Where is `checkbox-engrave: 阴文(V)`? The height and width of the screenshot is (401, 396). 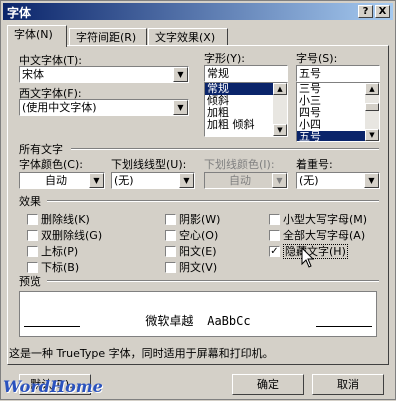 checkbox-engrave: 阴文(V) is located at coordinates (191, 266).